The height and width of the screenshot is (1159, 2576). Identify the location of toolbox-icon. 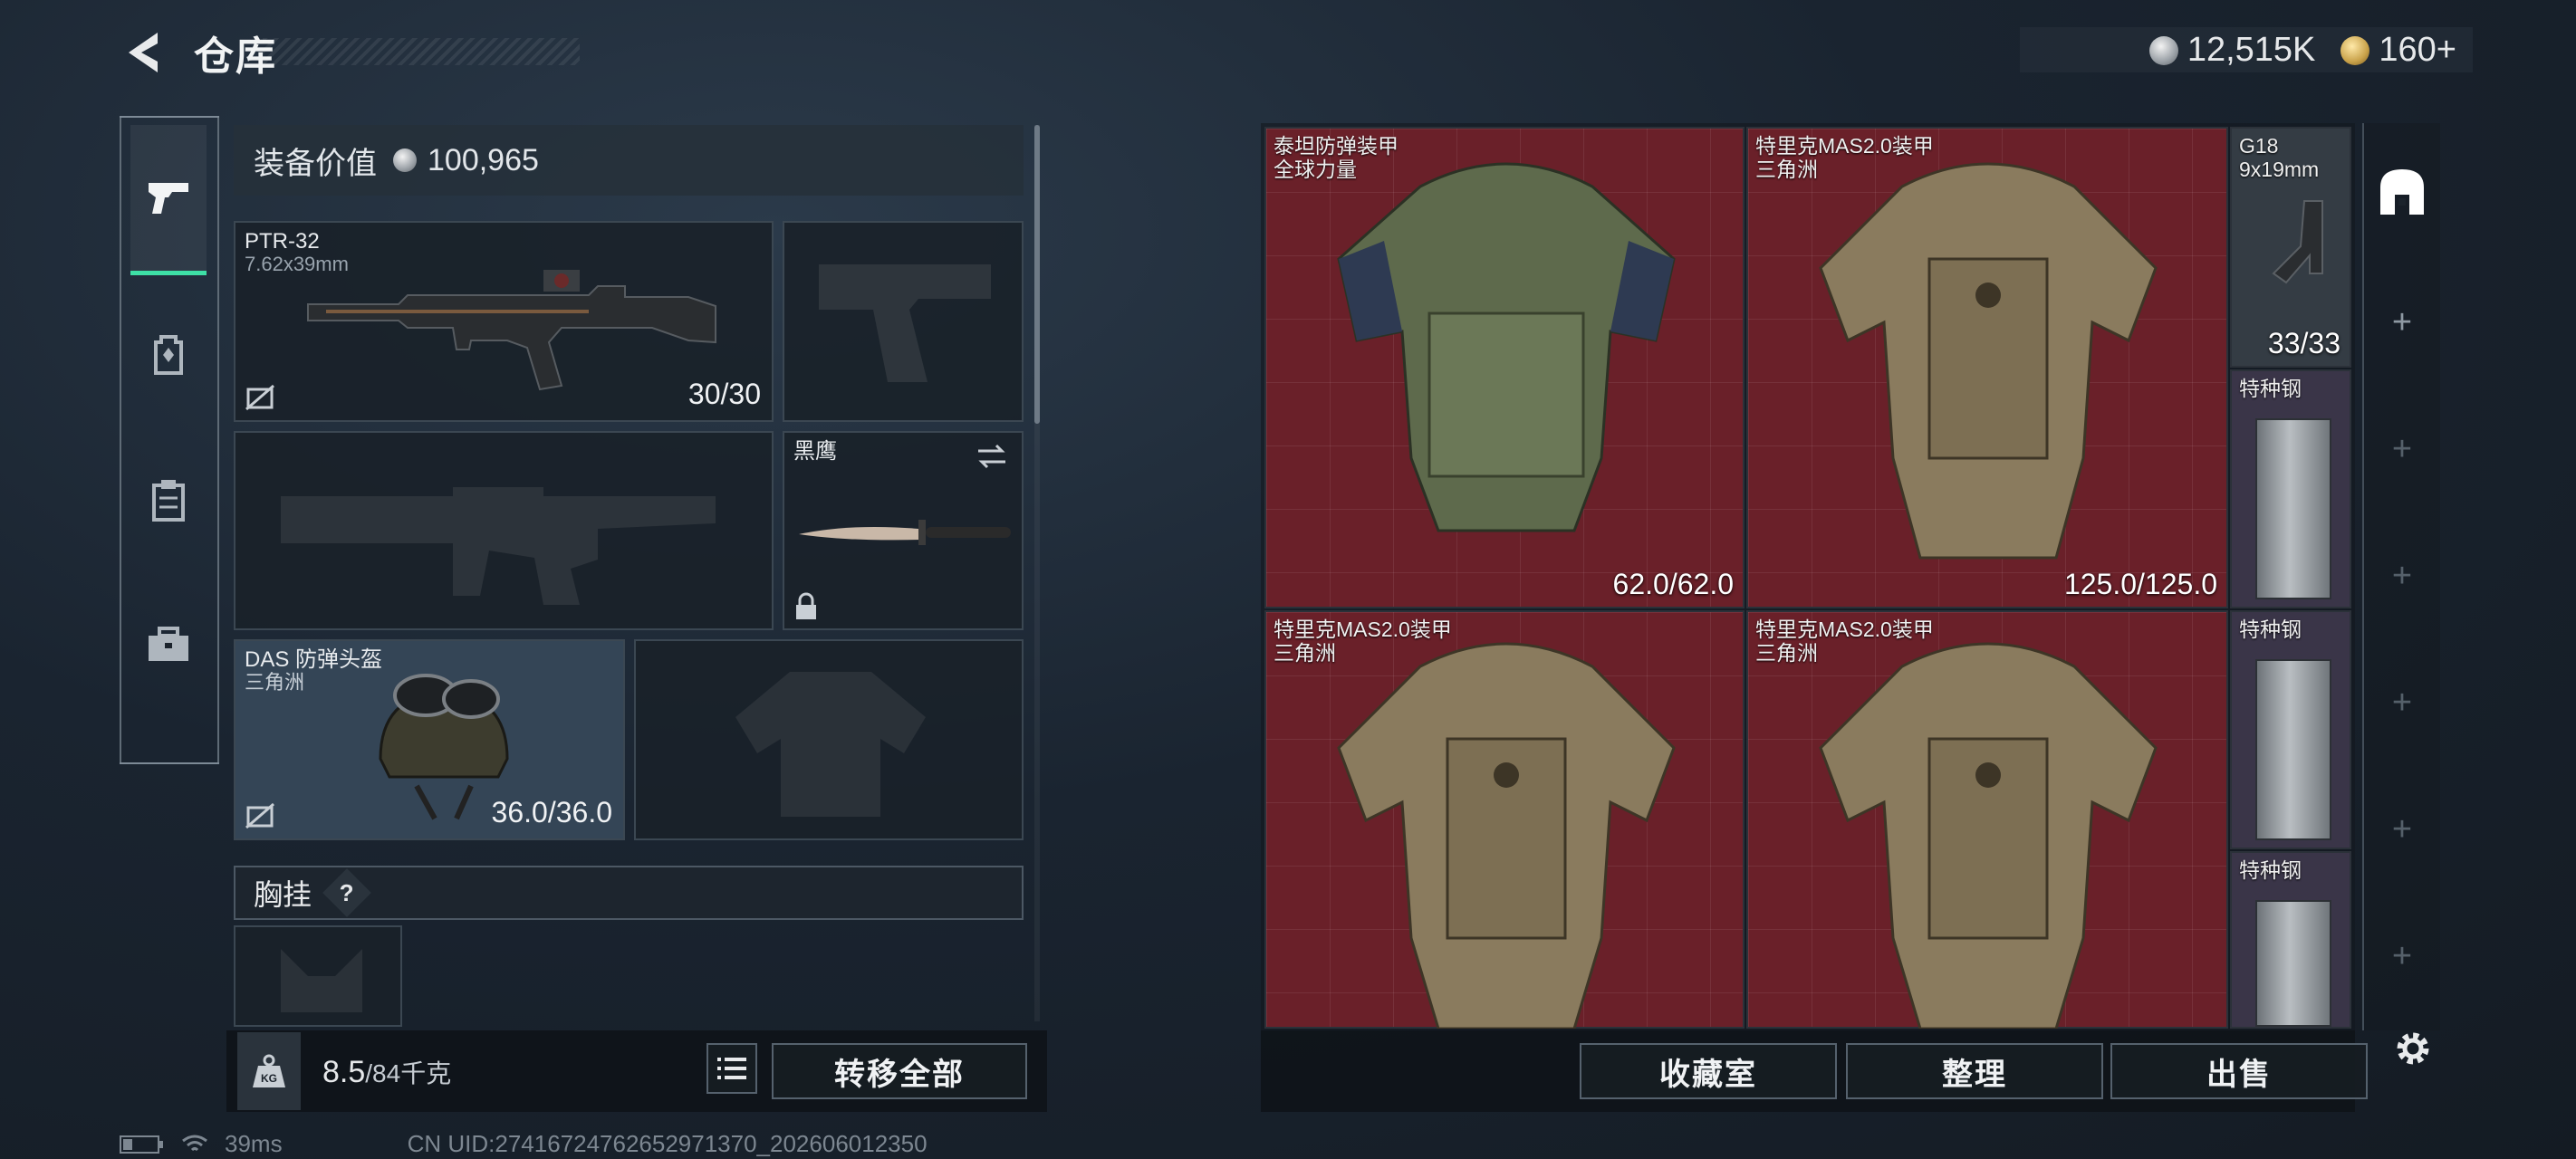
(168, 644).